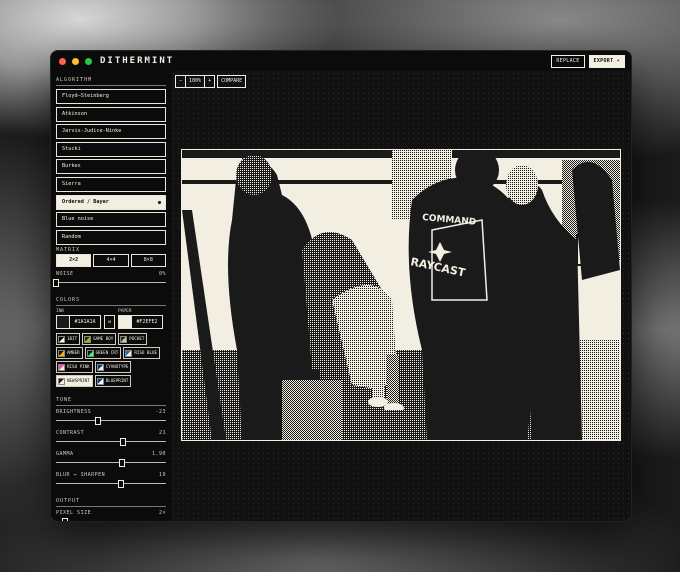 The image size is (680, 572). Describe the element at coordinates (92, 131) in the screenshot. I see `algorithm-option-label: Jarvis-Judice-Ninke` at that location.